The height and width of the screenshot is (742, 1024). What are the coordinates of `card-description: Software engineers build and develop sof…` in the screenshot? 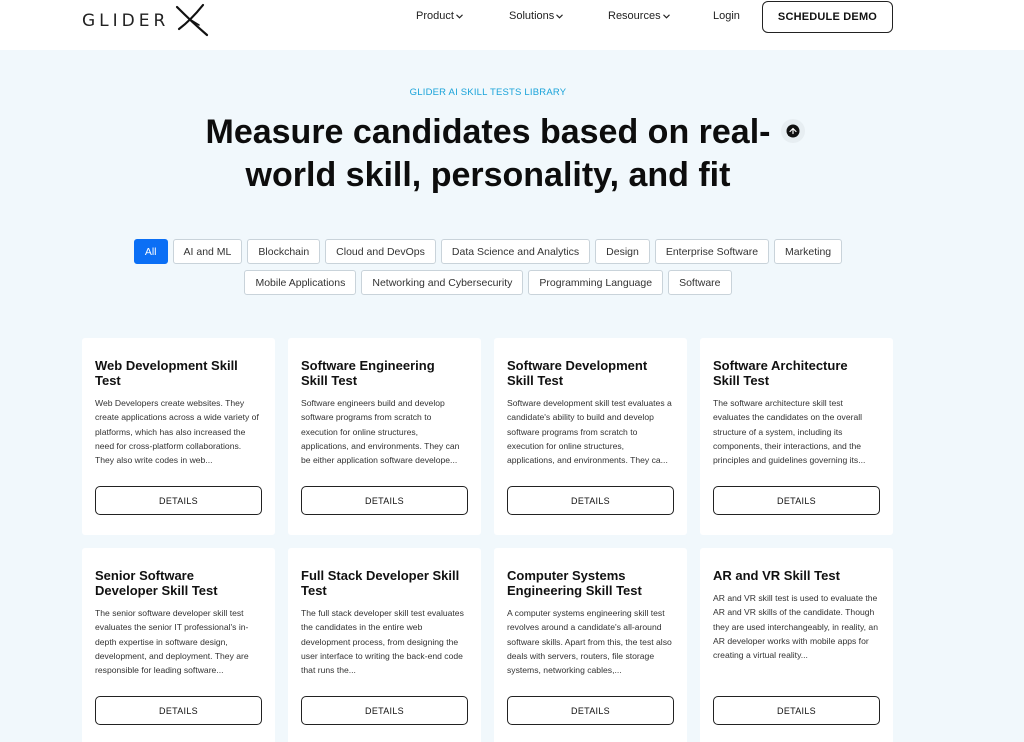 It's located at (380, 432).